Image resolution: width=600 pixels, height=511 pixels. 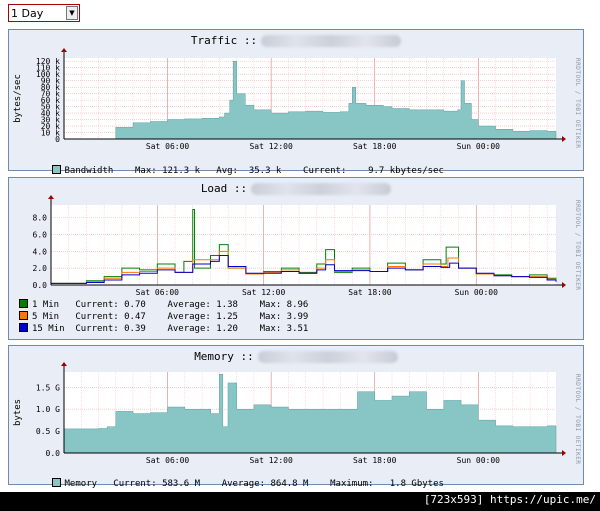 I want to click on dropdown-arrow-icon: ▼, so click(x=72, y=13).